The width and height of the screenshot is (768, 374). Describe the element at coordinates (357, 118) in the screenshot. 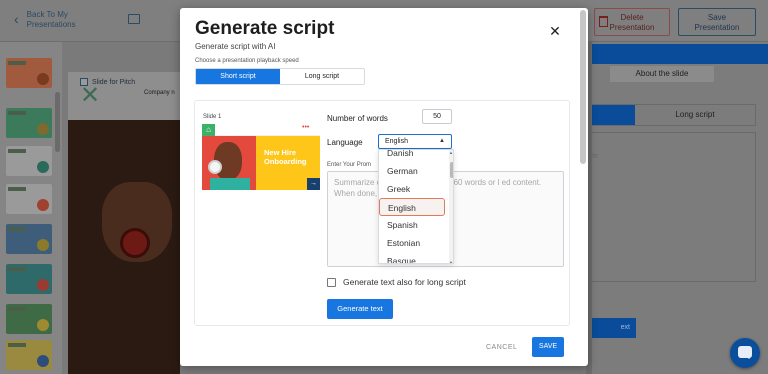

I see `words-label: Number of words` at that location.